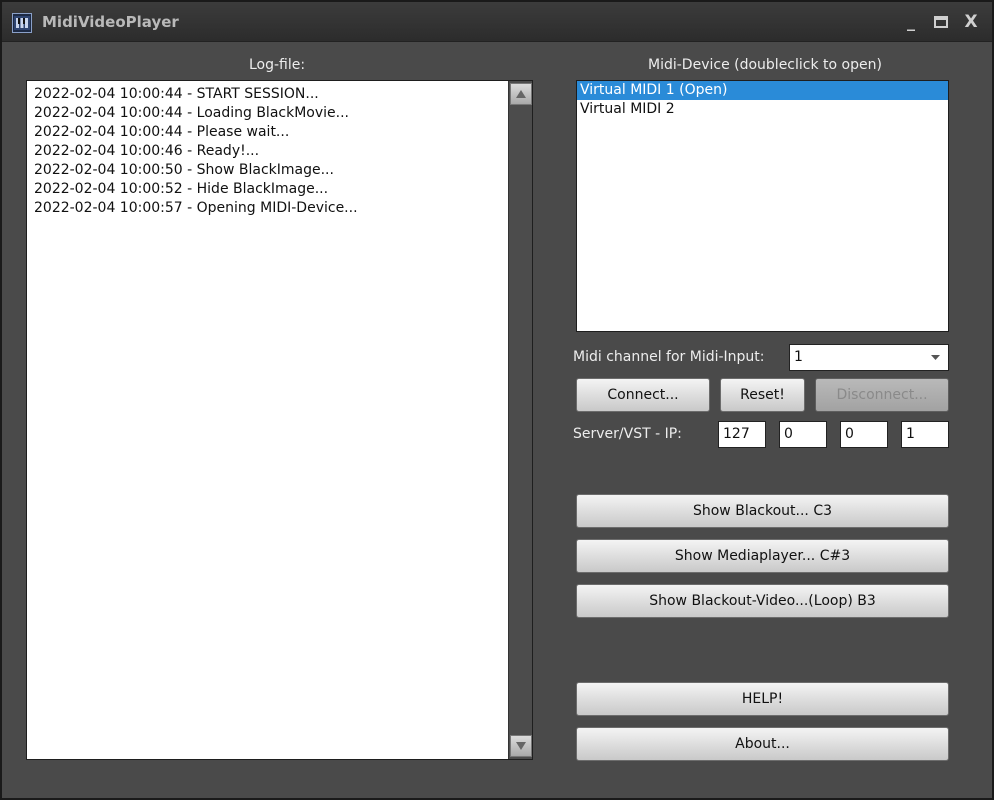 Image resolution: width=994 pixels, height=800 pixels. I want to click on ip-octet-1-field: 127, so click(742, 434).